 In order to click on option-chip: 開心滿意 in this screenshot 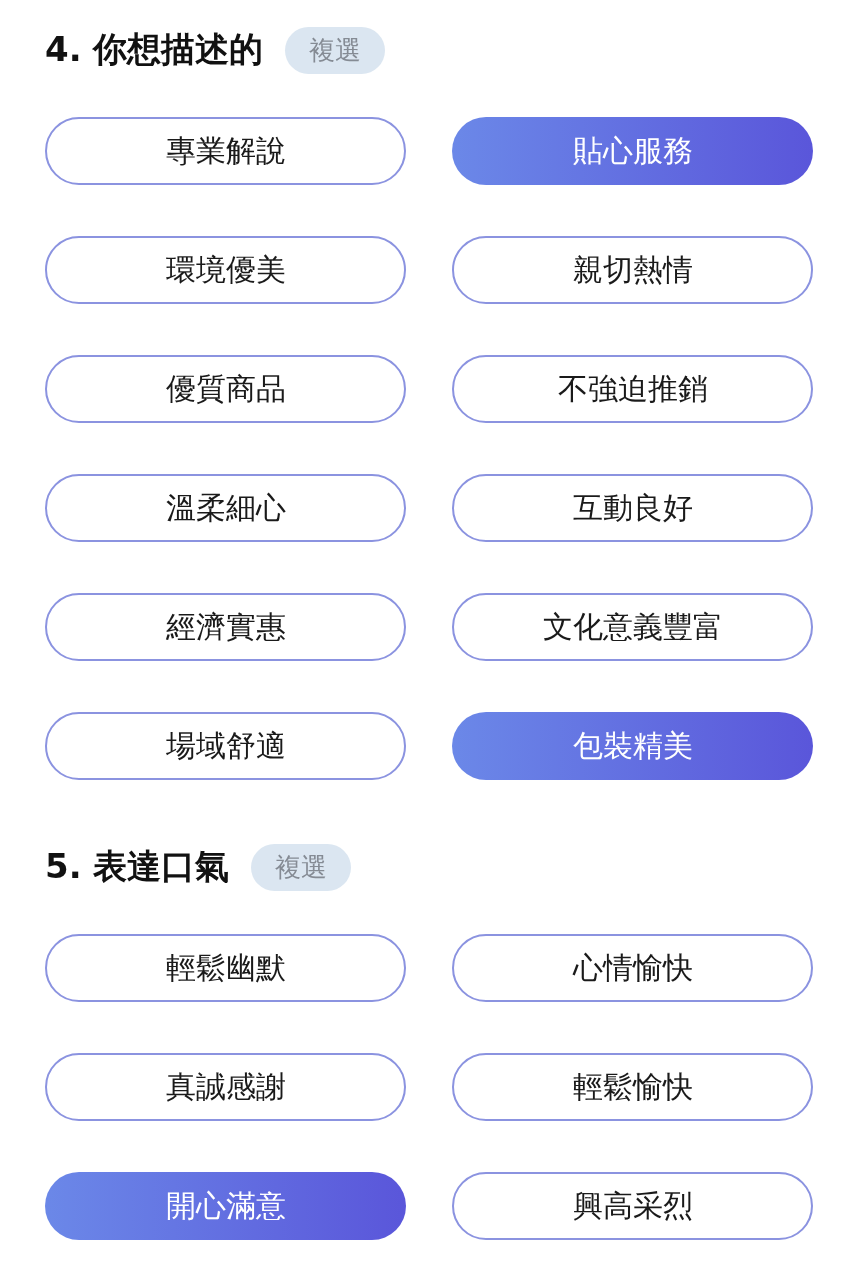, I will do `click(225, 1206)`.